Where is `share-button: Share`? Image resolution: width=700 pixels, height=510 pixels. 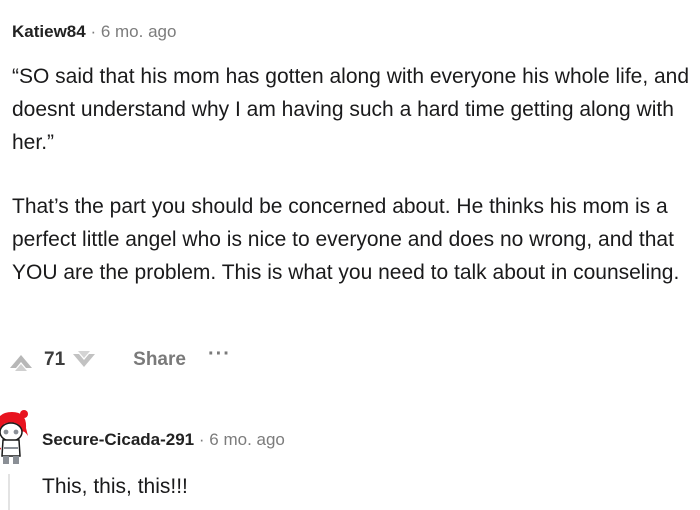 share-button: Share is located at coordinates (159, 360).